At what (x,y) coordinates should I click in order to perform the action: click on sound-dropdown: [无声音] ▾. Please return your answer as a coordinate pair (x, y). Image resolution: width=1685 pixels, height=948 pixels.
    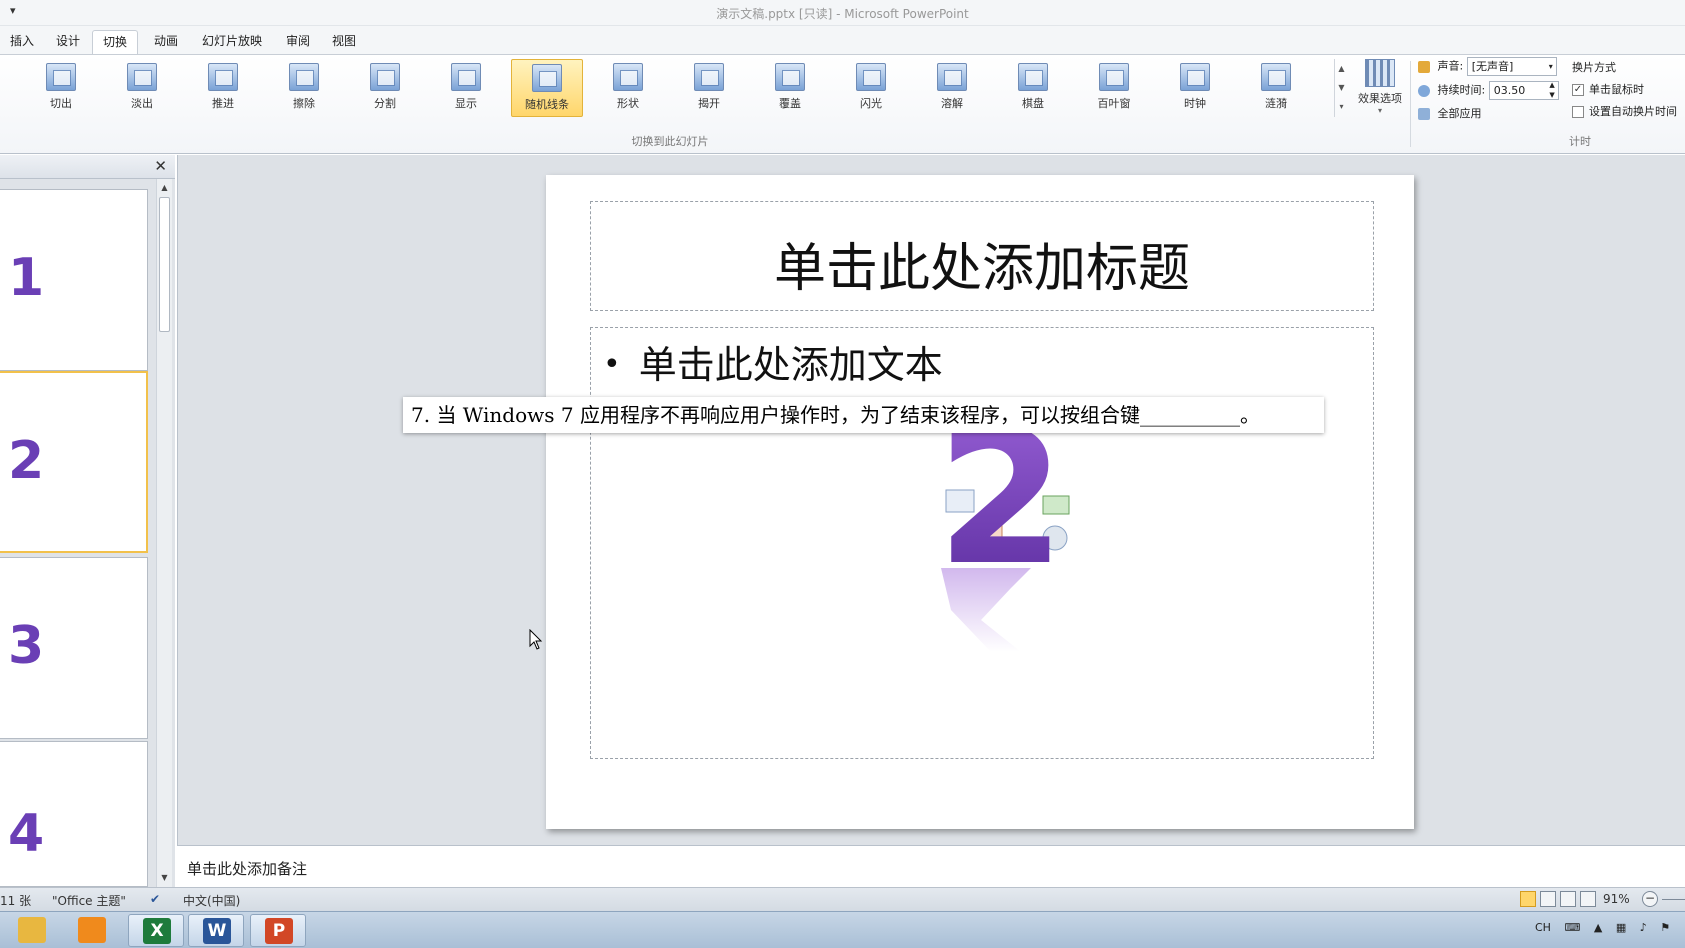
    Looking at the image, I should click on (1511, 66).